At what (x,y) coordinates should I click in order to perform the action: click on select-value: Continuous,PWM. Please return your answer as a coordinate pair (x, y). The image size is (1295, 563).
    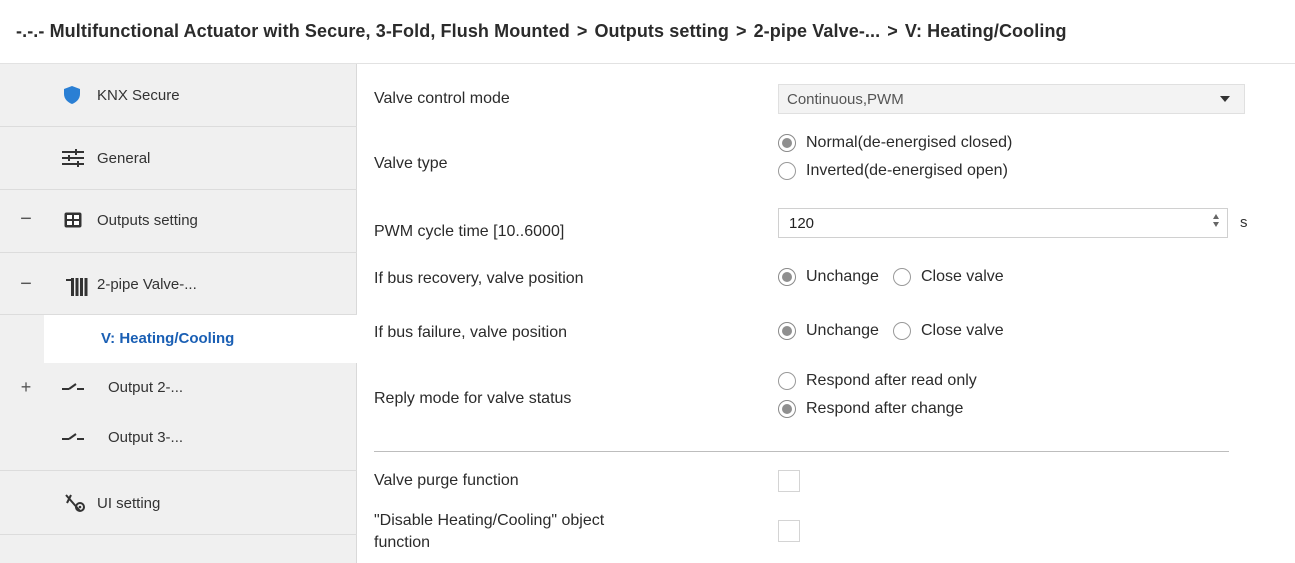
    Looking at the image, I should click on (845, 99).